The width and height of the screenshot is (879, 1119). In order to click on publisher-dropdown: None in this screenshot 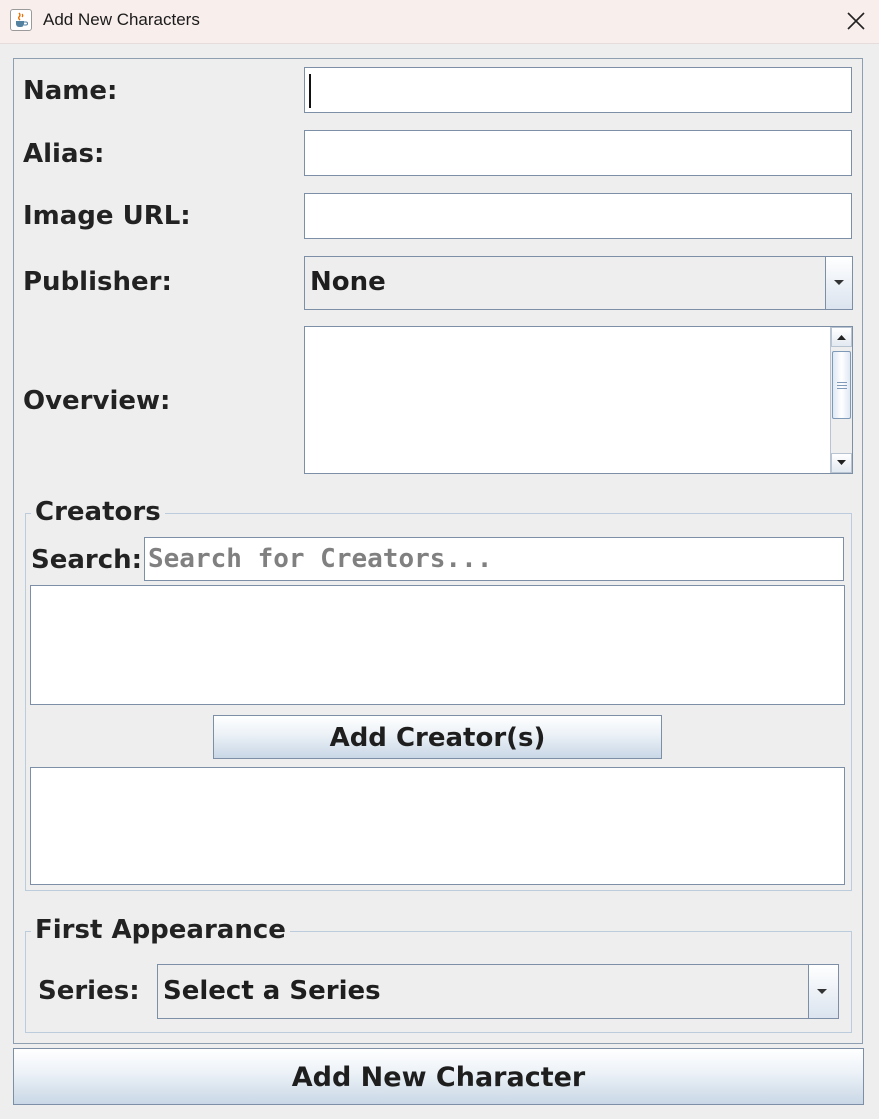, I will do `click(578, 283)`.